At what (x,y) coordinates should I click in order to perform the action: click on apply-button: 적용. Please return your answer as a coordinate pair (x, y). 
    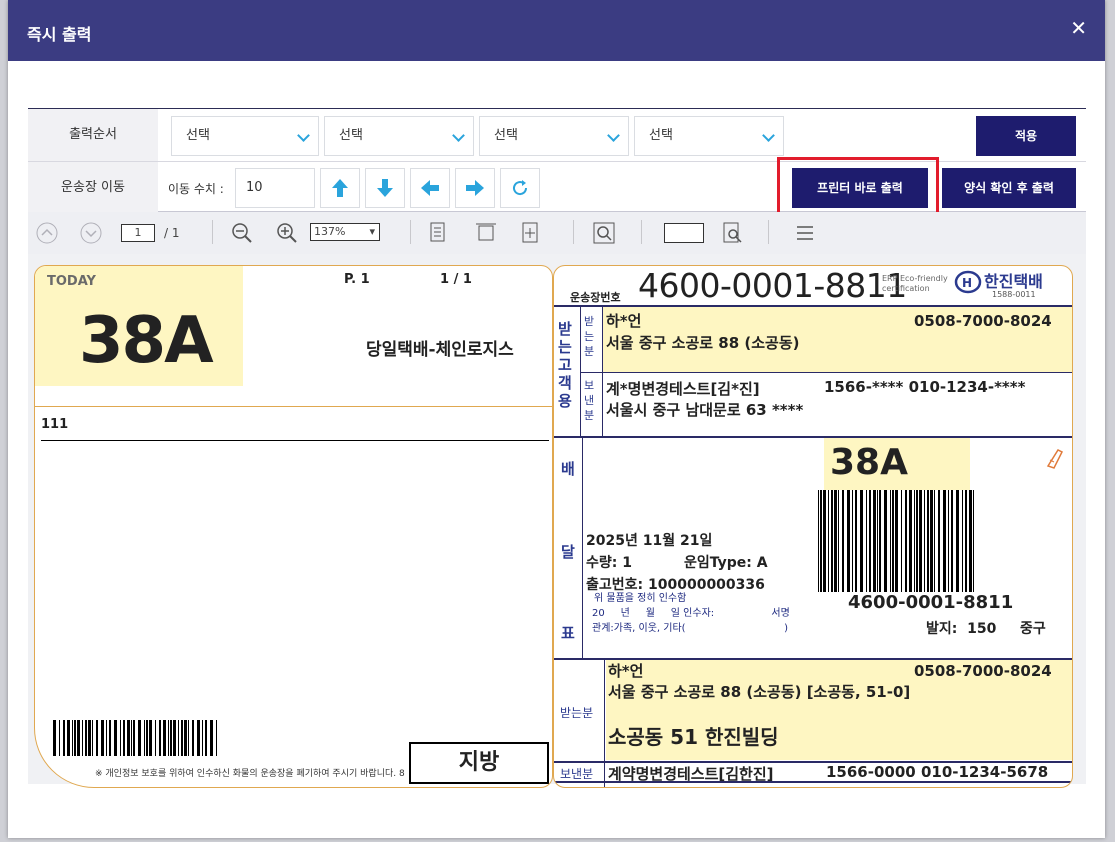
    Looking at the image, I should click on (1026, 136).